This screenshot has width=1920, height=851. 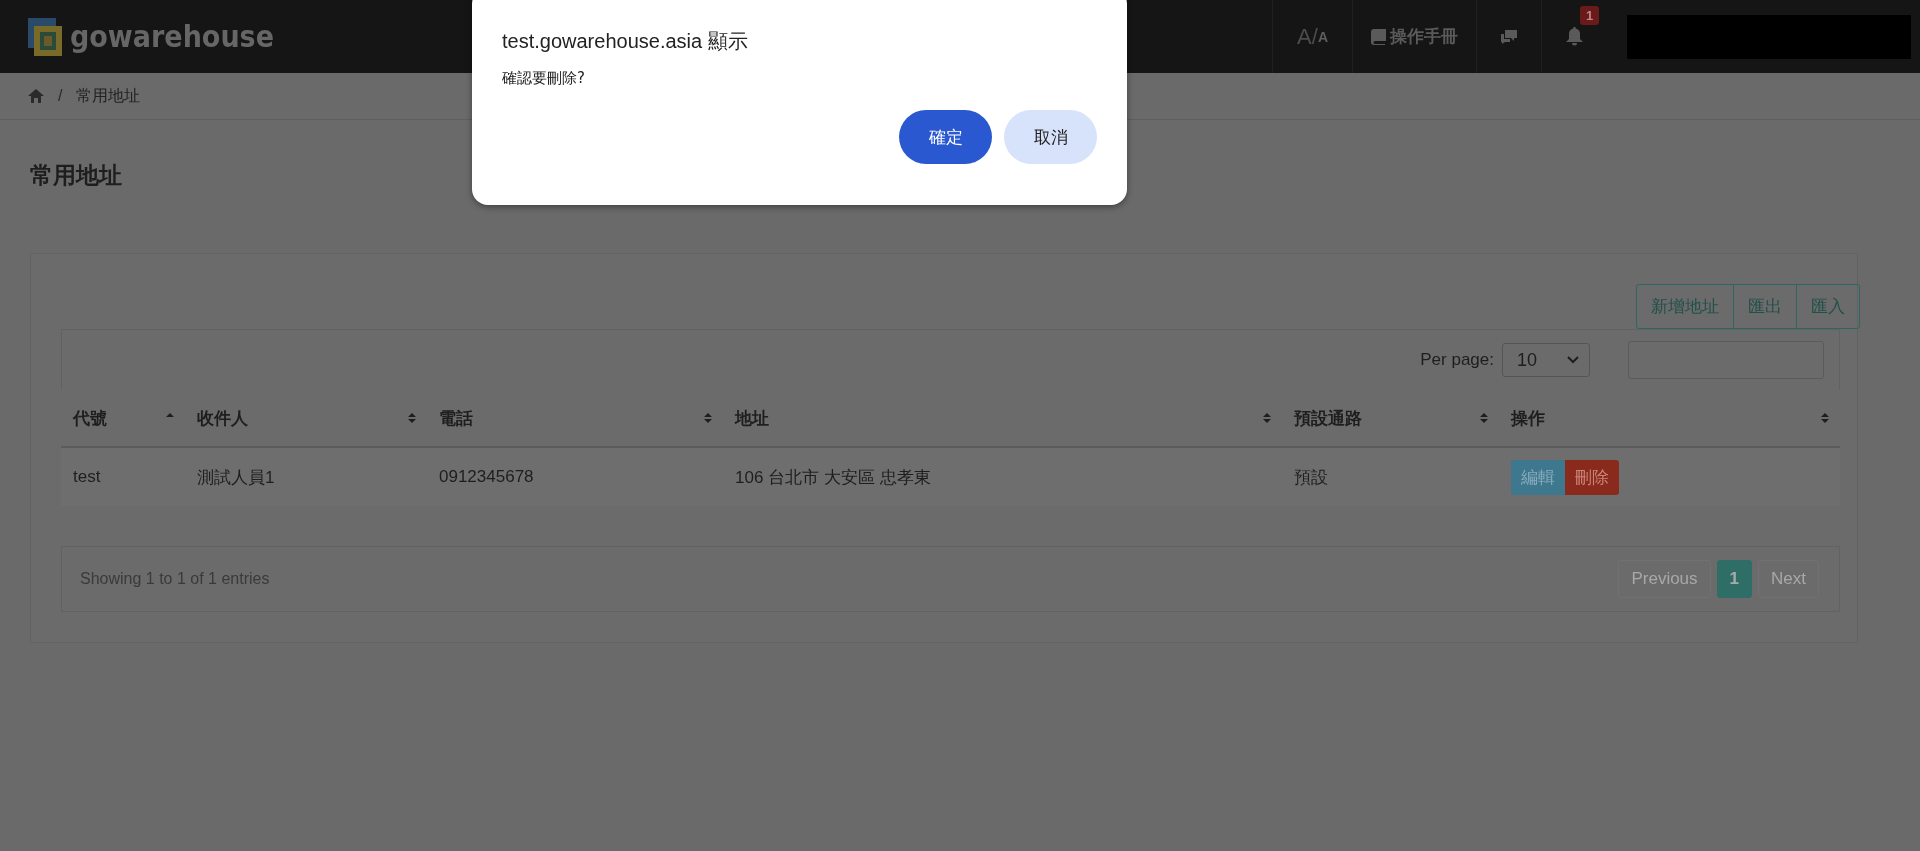 I want to click on column-header: 代號, so click(x=90, y=418).